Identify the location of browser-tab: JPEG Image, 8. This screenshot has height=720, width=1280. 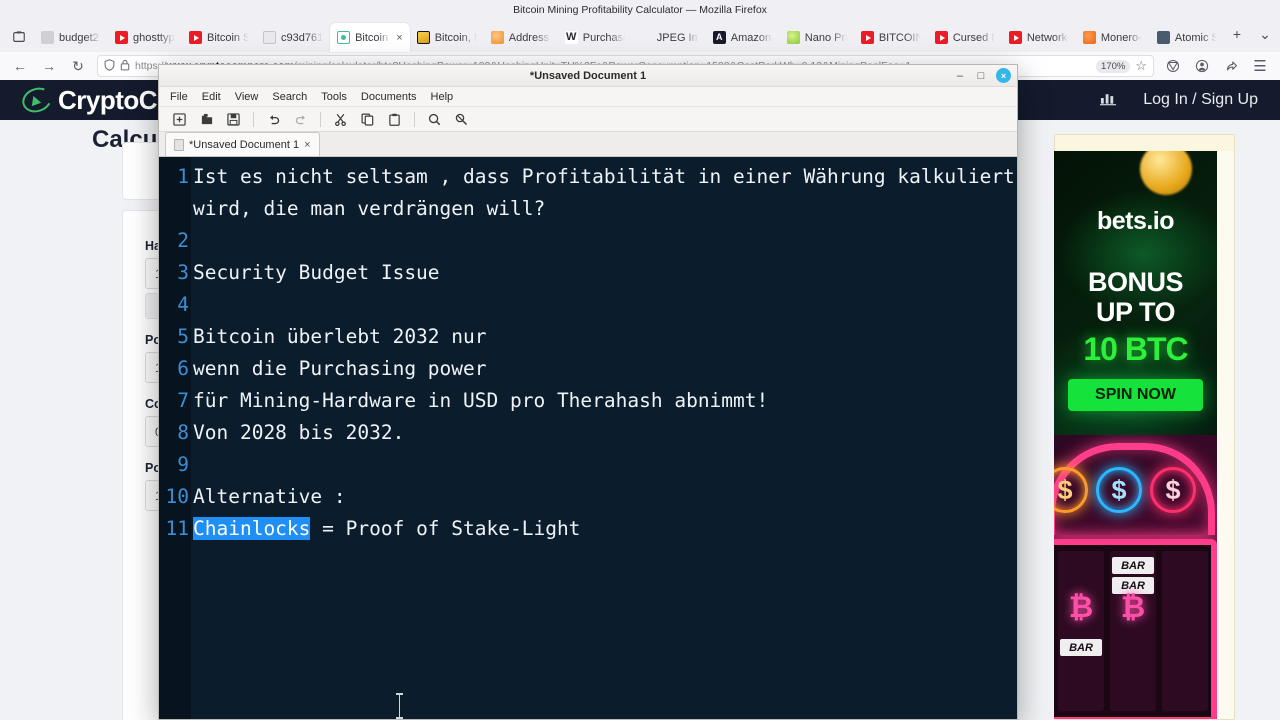
(669, 37).